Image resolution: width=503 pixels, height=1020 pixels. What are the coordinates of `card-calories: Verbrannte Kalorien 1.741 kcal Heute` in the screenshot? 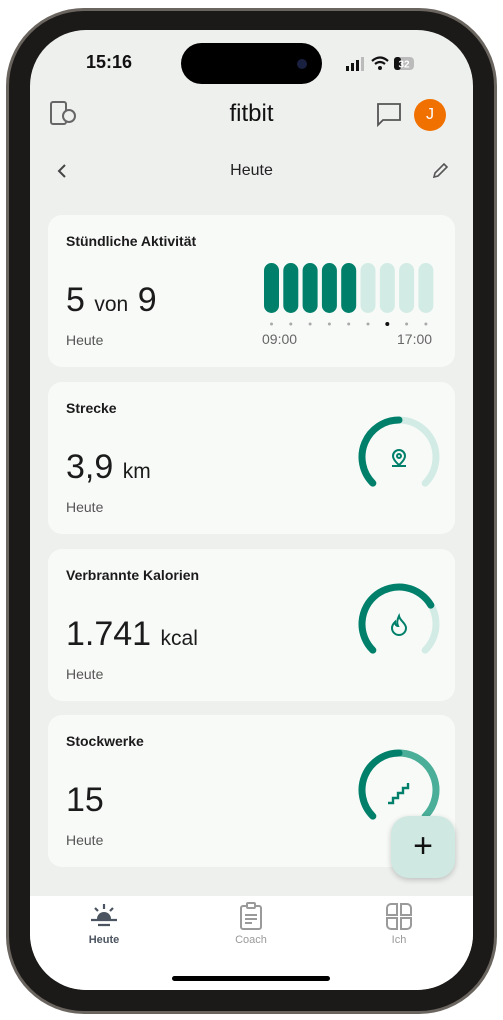 It's located at (251, 625).